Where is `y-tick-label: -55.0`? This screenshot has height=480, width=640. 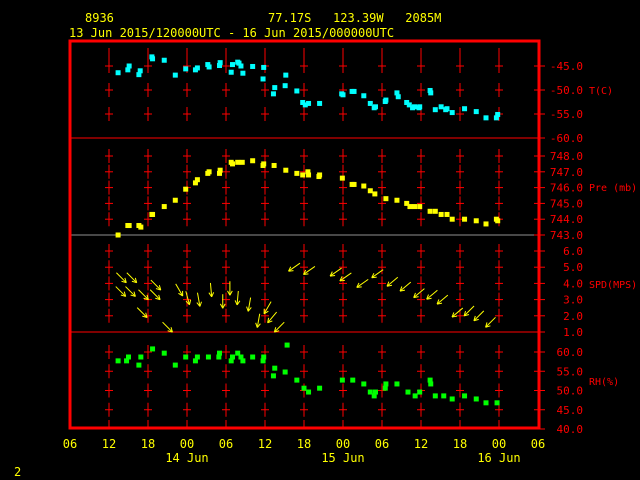
y-tick-label: -55.0 is located at coordinates (566, 114).